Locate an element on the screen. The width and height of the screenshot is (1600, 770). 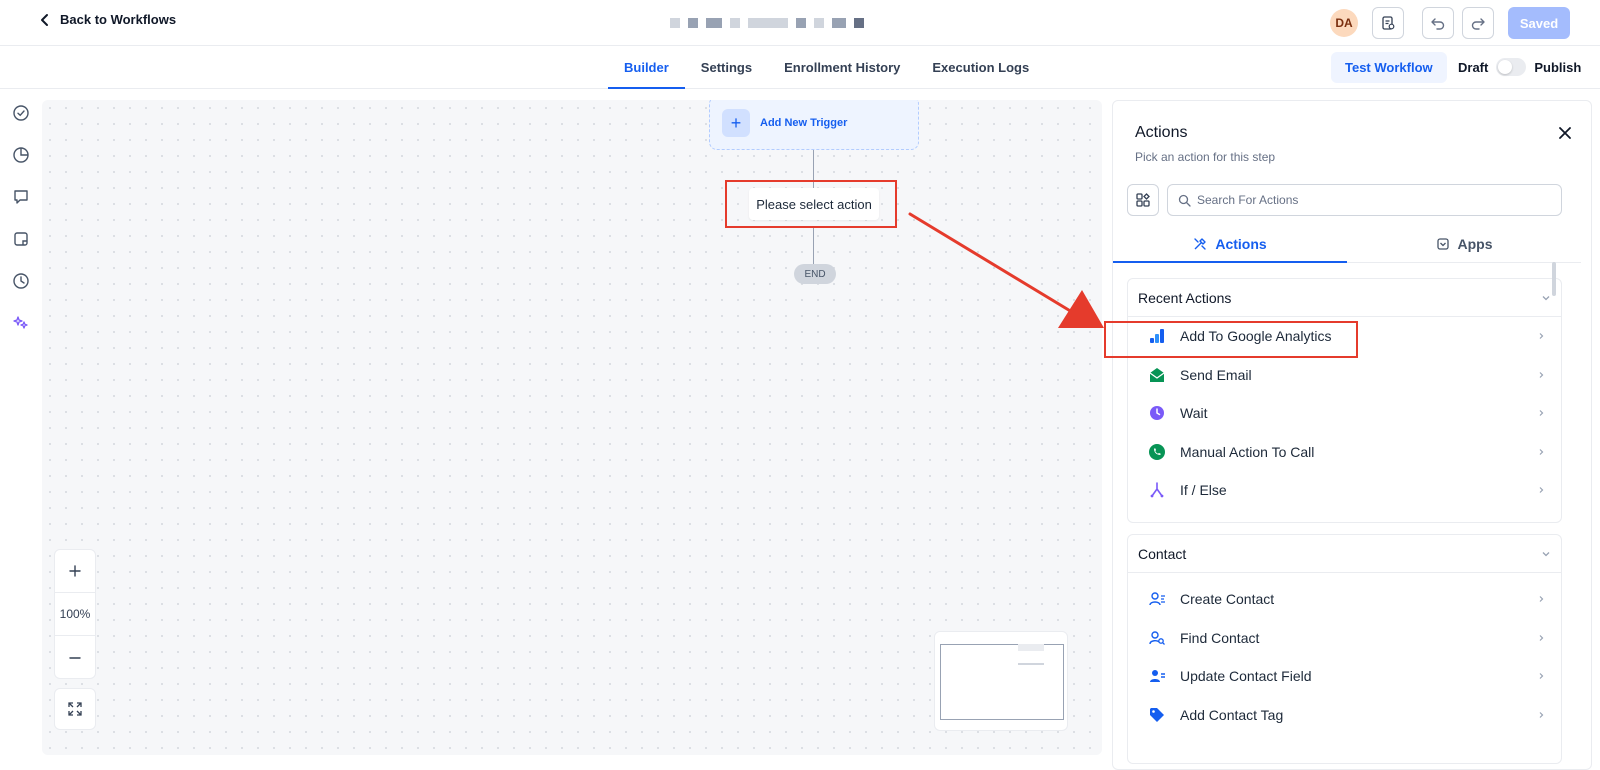
email-icon is located at coordinates (1157, 375).